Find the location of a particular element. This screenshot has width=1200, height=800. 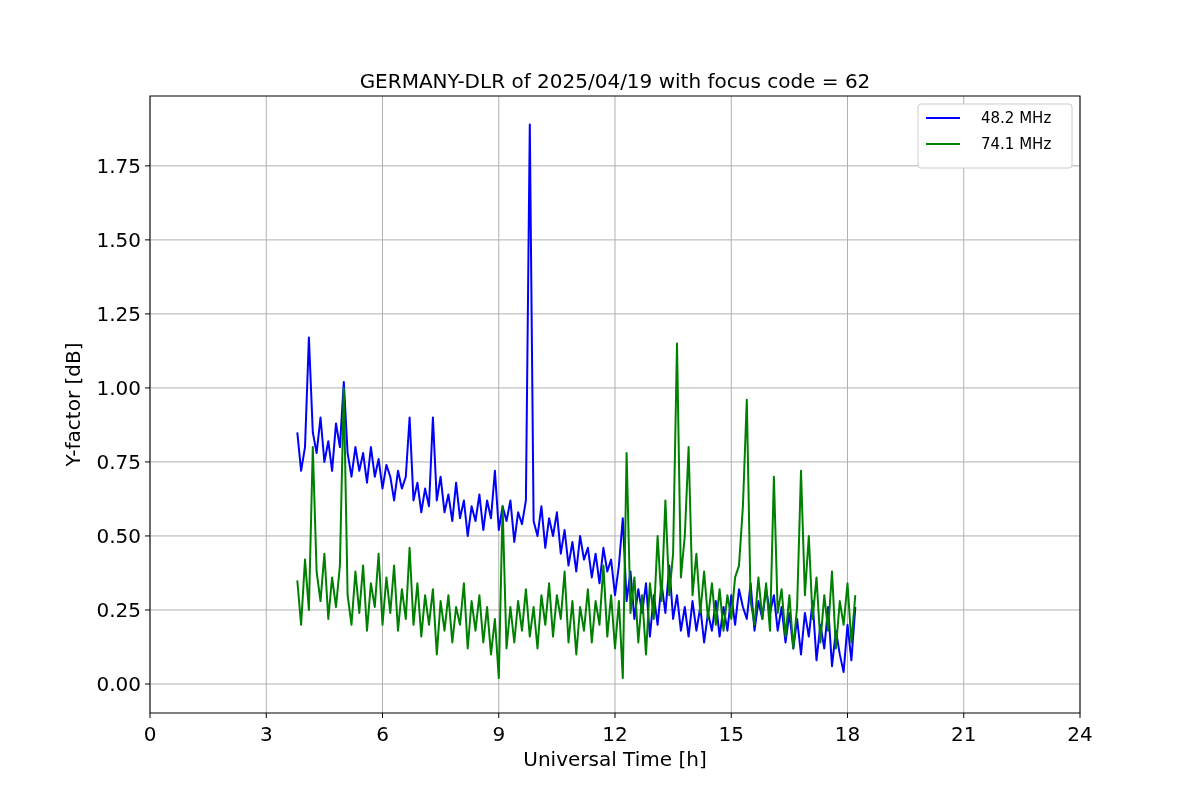

legend-label: 74.1 MHz is located at coordinates (1016, 144).